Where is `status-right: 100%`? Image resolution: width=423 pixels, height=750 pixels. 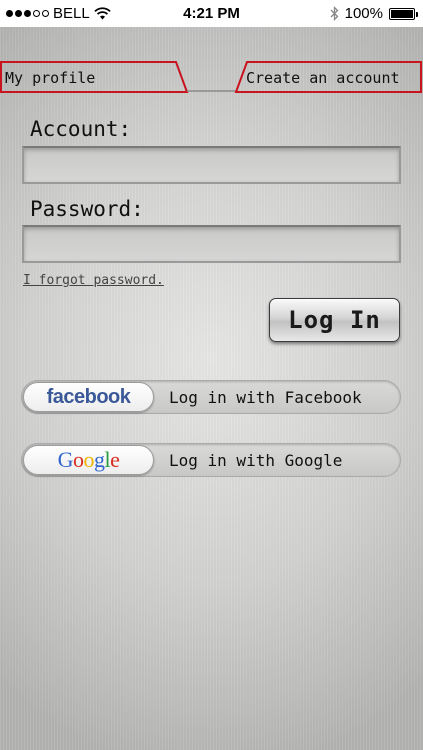 status-right: 100% is located at coordinates (374, 13).